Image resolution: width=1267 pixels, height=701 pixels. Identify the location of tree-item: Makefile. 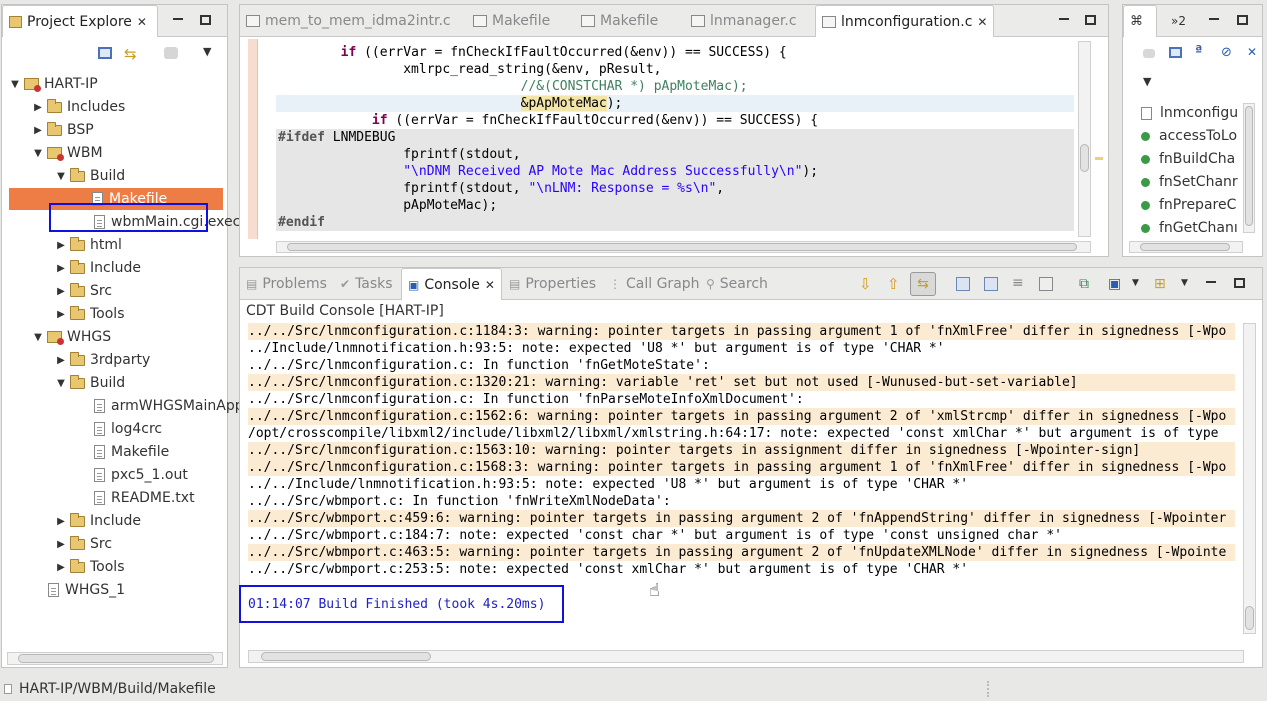
(122, 452).